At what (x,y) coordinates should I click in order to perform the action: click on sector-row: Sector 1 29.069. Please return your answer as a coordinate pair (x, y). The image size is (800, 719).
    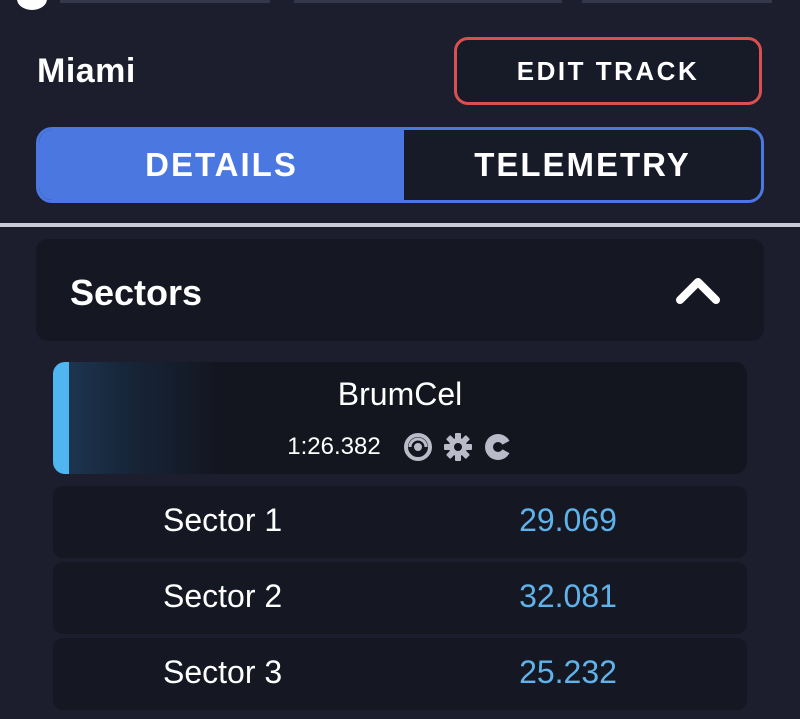
    Looking at the image, I should click on (400, 522).